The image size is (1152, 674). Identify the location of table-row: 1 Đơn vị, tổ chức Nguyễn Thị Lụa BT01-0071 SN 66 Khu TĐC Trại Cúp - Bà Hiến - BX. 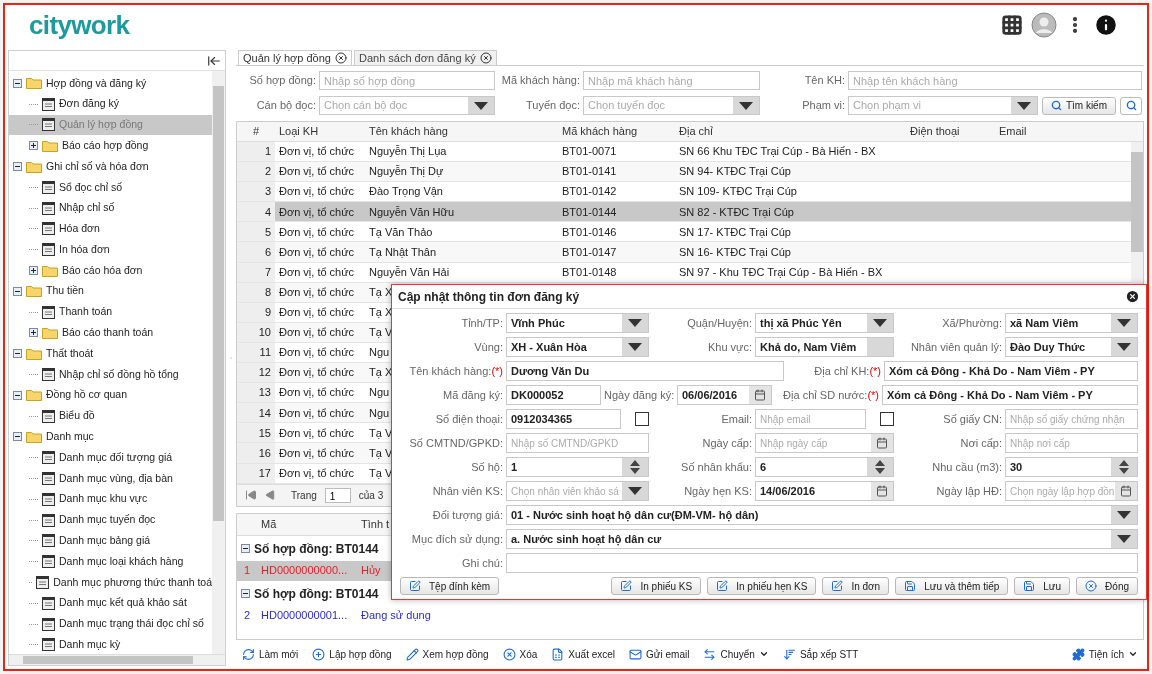
(684, 152).